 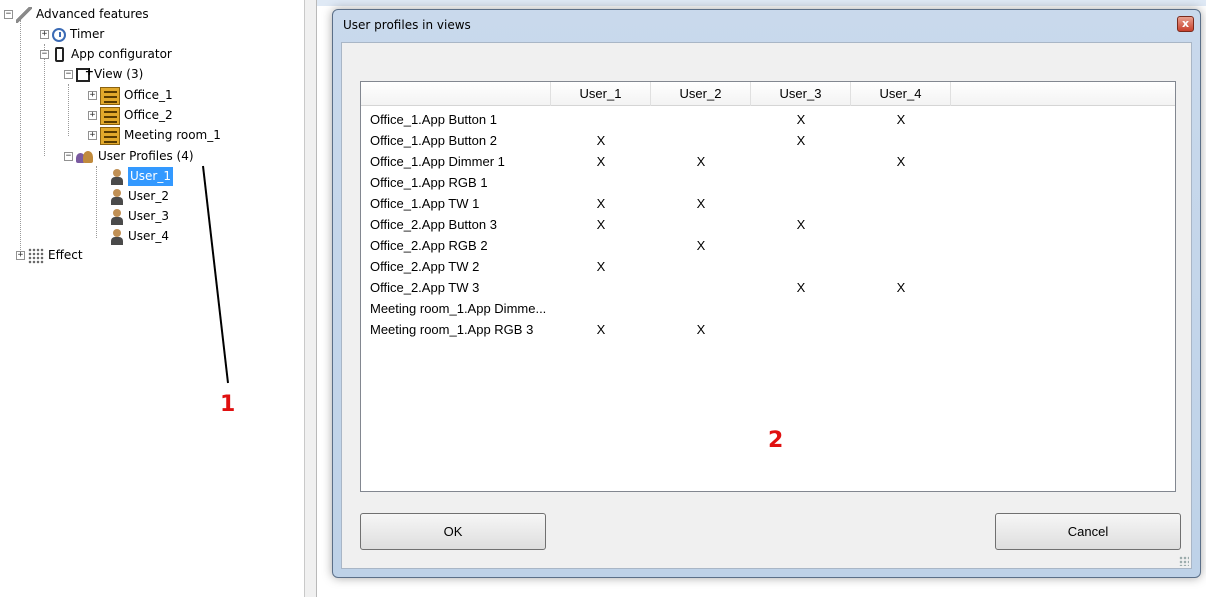 I want to click on tree-node-user-3: User_3, so click(x=139, y=216).